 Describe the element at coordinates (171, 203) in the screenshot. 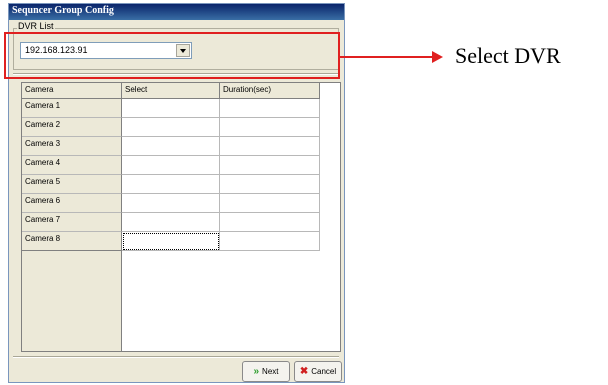

I see `camera-6-select-cell` at that location.